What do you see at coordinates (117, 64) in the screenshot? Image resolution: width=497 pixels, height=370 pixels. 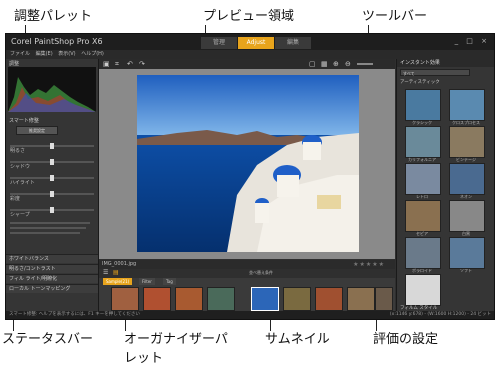 I see `crop-icon: ⌗` at bounding box center [117, 64].